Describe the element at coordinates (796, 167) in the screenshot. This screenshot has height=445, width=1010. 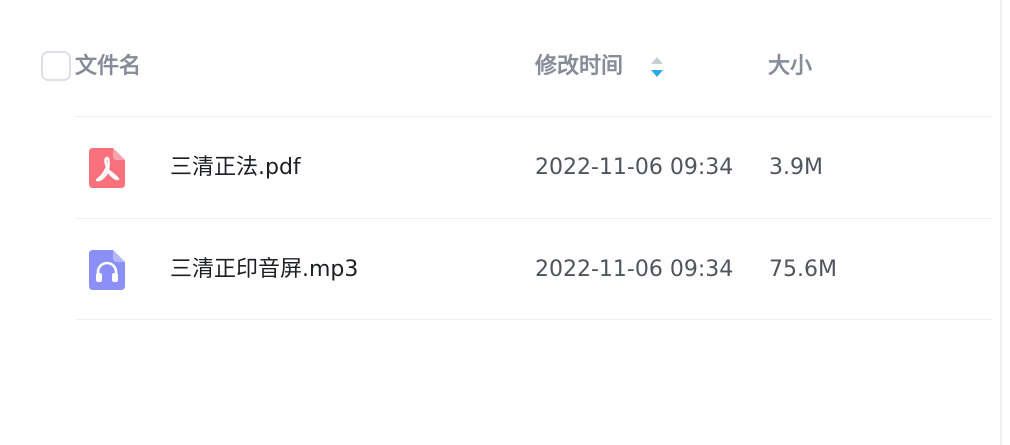
I see `file-size: 3.9M` at that location.